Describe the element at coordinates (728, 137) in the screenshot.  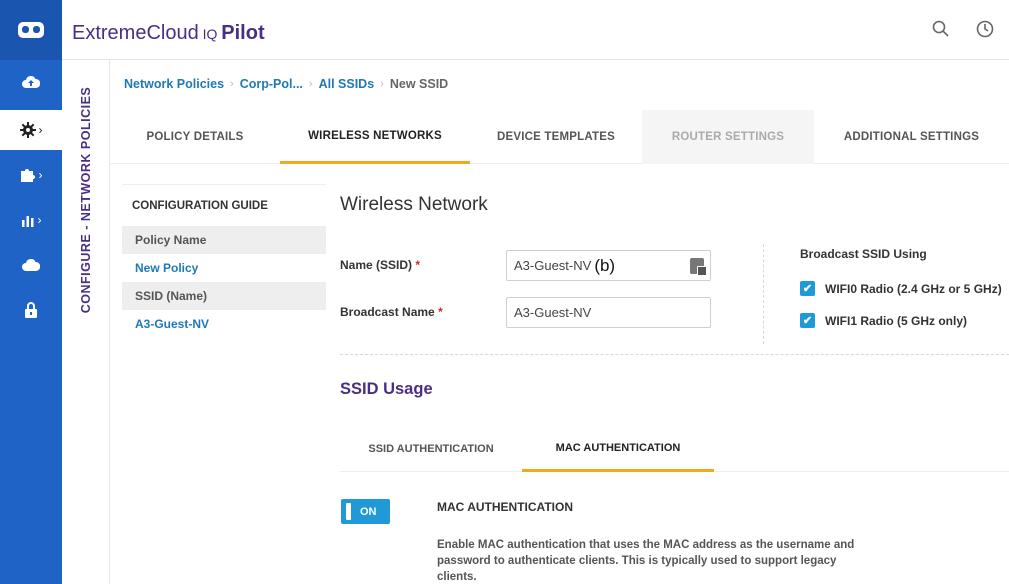
I see `tab-router-settings: ROUTER SETTINGS` at that location.